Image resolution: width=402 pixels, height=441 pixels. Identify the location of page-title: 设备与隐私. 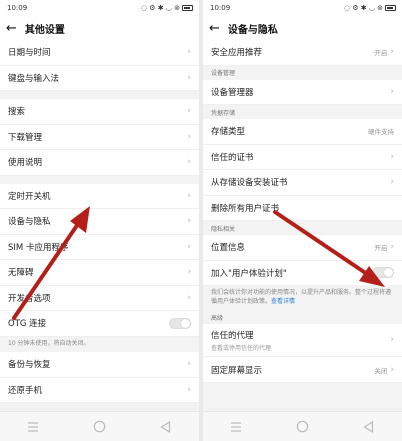
(252, 30).